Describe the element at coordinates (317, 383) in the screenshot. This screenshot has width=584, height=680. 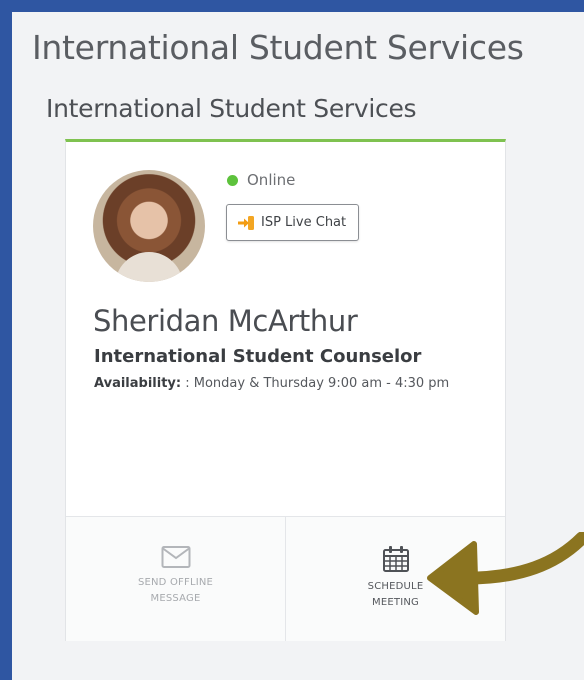
I see `availability-value: : Monday & Thursday 9:00 am - 4:30 pm` at that location.